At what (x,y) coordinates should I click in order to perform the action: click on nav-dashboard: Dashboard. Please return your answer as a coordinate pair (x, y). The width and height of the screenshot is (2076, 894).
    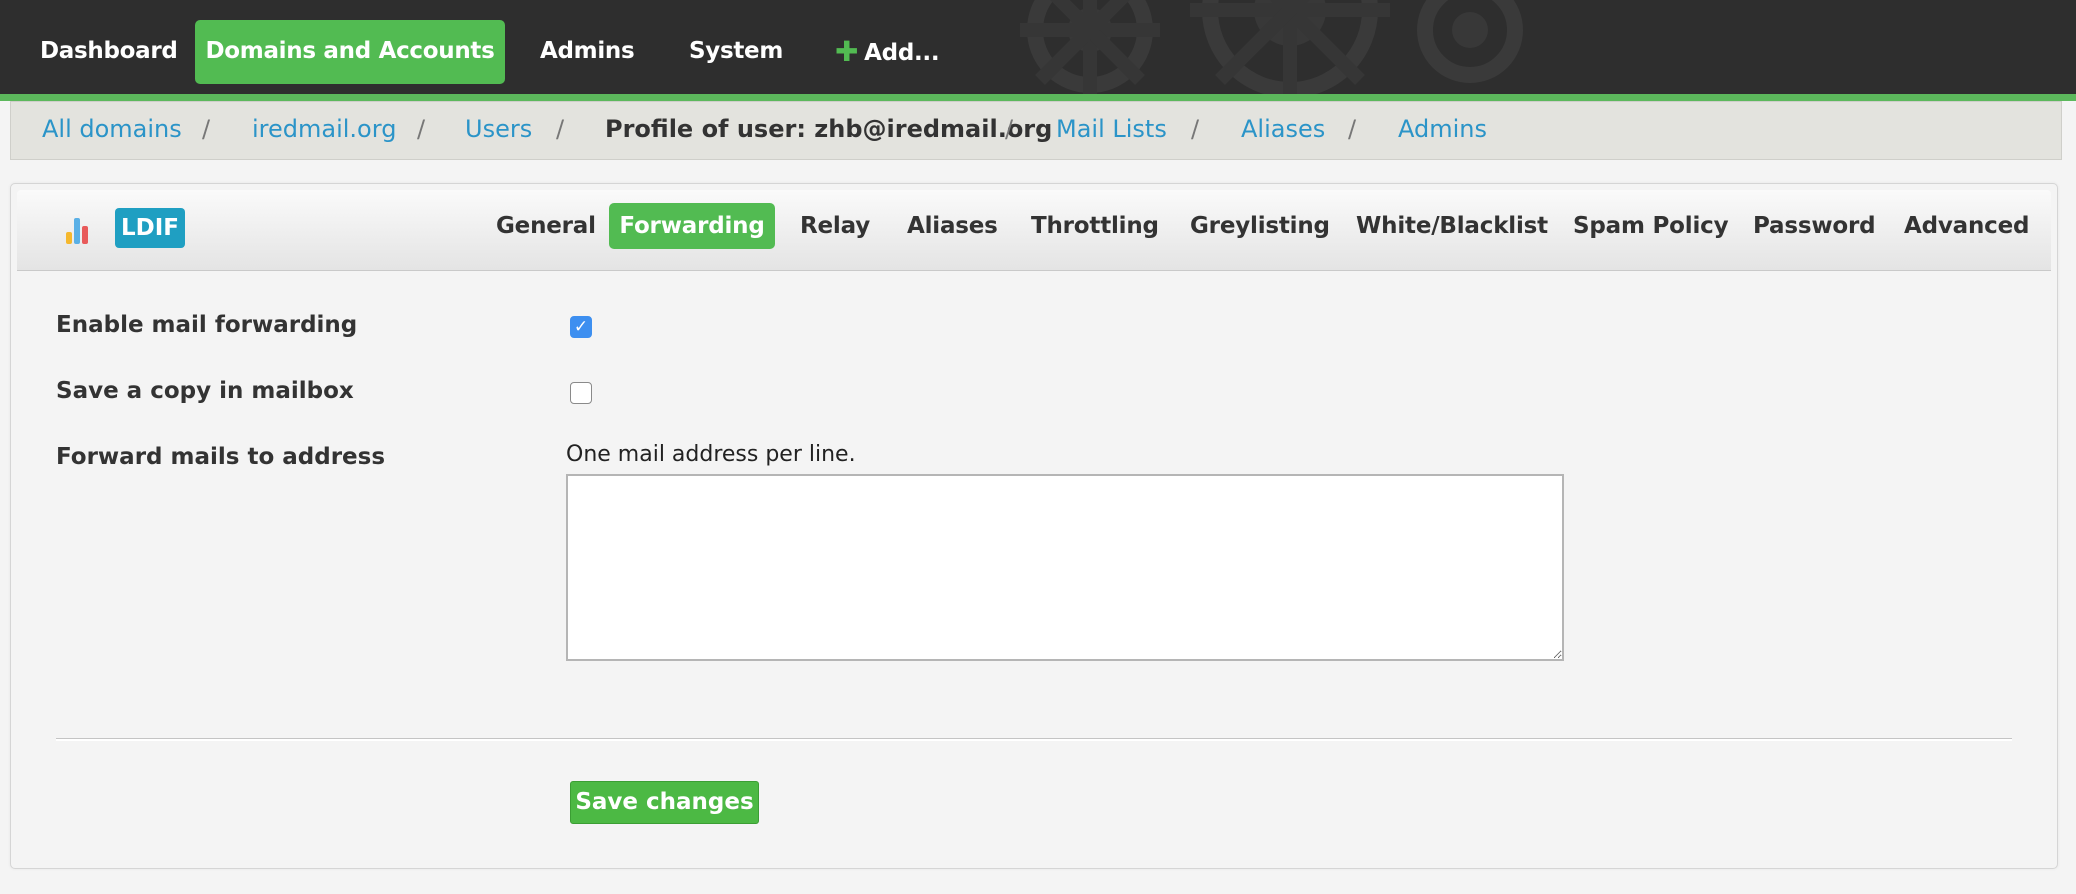
    Looking at the image, I should click on (109, 52).